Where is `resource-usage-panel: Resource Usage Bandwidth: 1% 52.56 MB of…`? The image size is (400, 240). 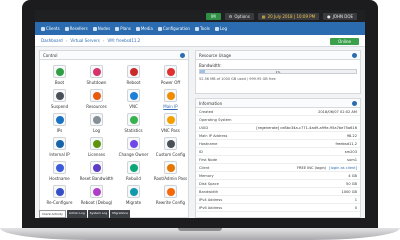 resource-usage-panel: Resource Usage Bandwidth: 1% 52.56 MB of… is located at coordinates (278, 72).